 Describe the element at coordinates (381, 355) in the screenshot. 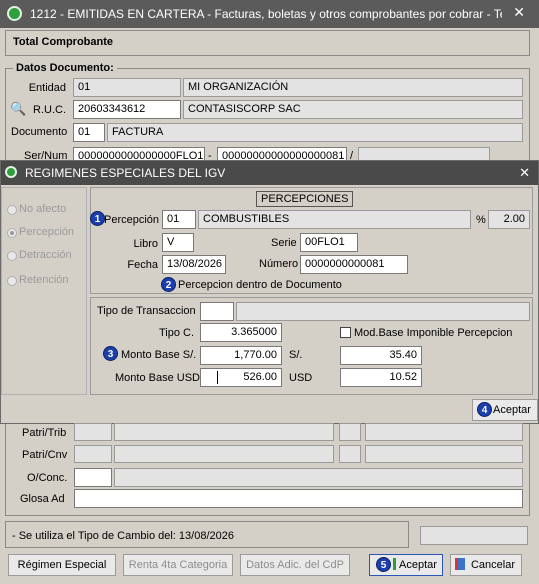

I see `percepcion-soles-field: 35.40` at that location.